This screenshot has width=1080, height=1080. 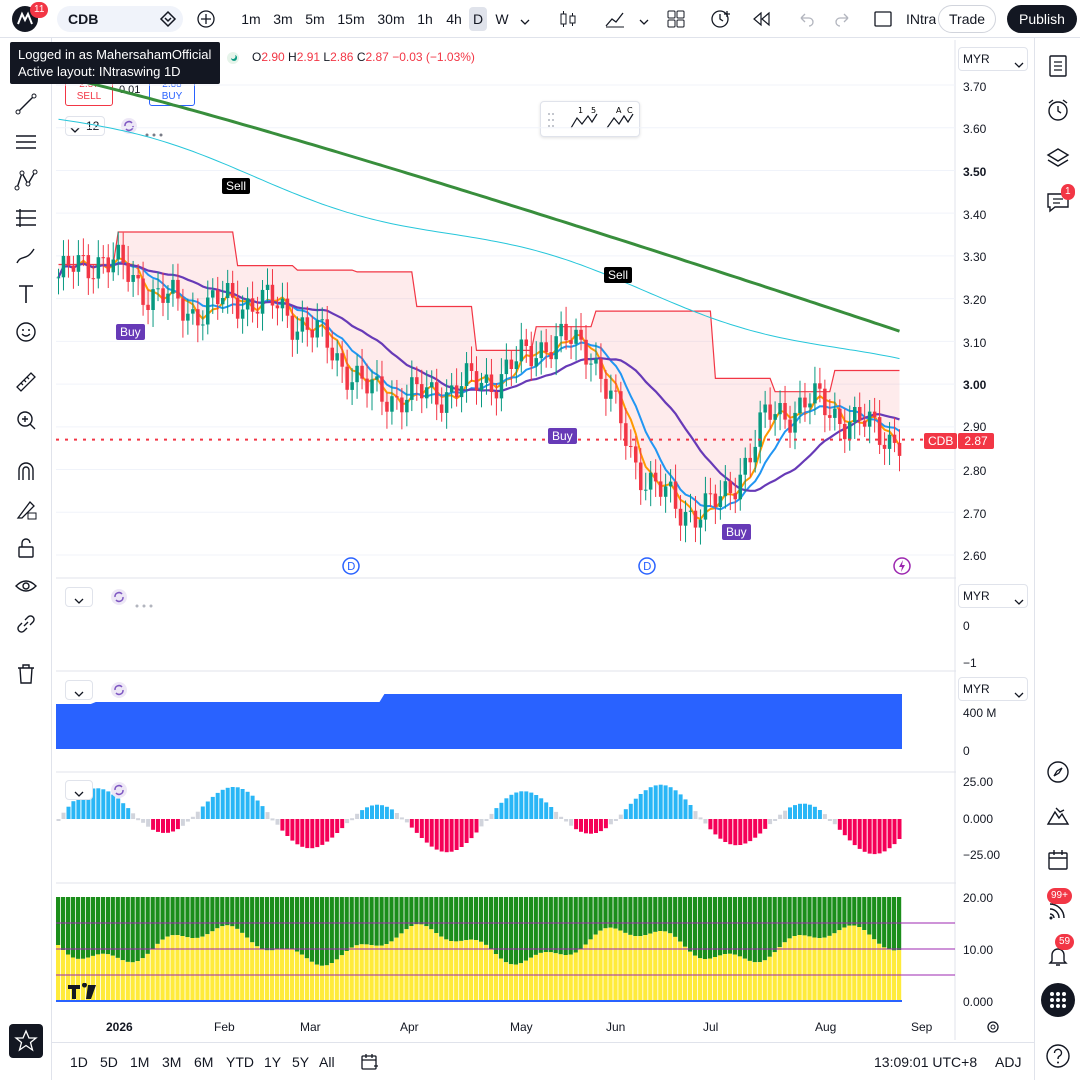 What do you see at coordinates (300, 1062) in the screenshot?
I see `range-5y: 5Y` at bounding box center [300, 1062].